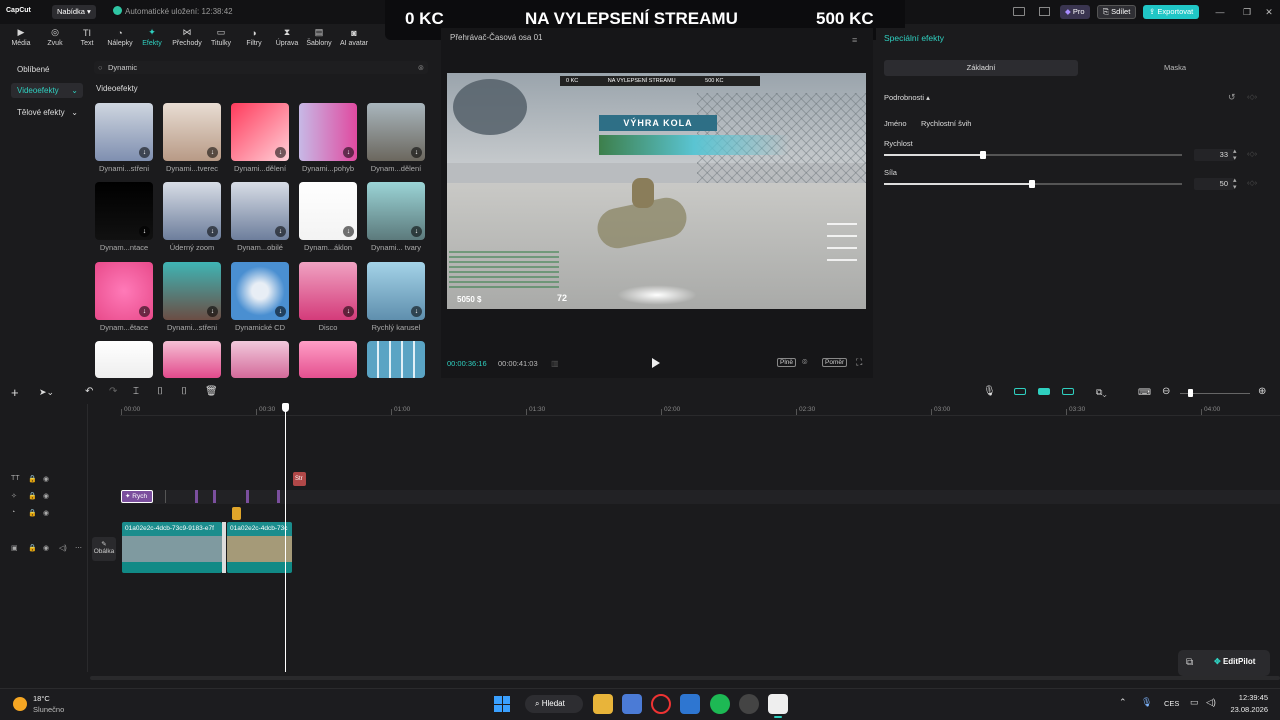 The height and width of the screenshot is (720, 1280). What do you see at coordinates (1117, 12) in the screenshot?
I see `share-button: ⎘ Sdílet` at bounding box center [1117, 12].